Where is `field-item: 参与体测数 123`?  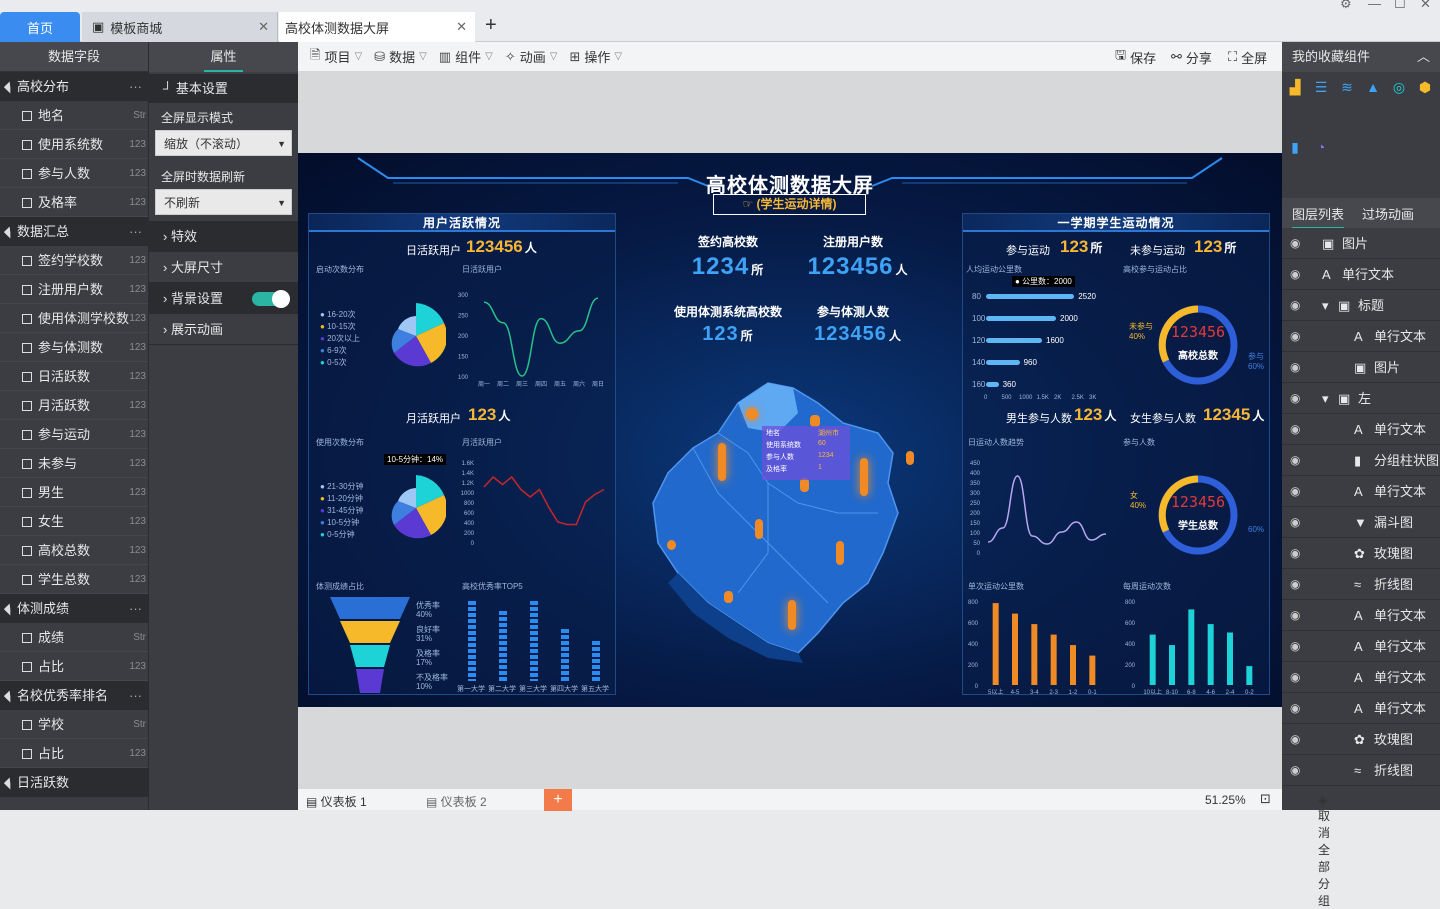 field-item: 参与体测数 123 is located at coordinates (74, 347).